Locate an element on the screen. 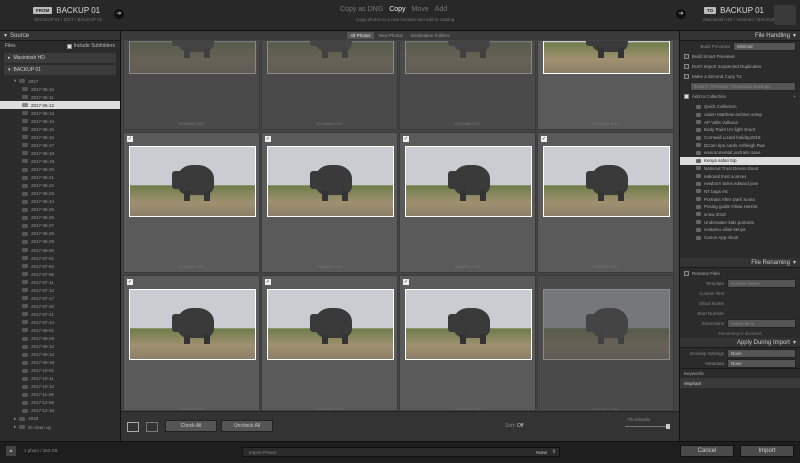 The image size is (800, 463). folder-item: 2017-05-16 is located at coordinates (60, 89).